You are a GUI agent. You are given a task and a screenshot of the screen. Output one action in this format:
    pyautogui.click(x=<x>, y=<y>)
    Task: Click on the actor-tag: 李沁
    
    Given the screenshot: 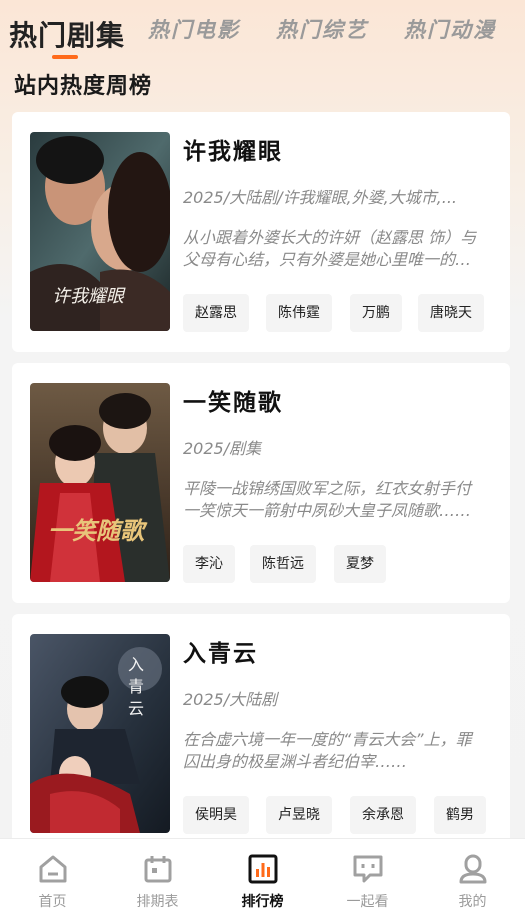 What is the action you would take?
    pyautogui.click(x=209, y=564)
    